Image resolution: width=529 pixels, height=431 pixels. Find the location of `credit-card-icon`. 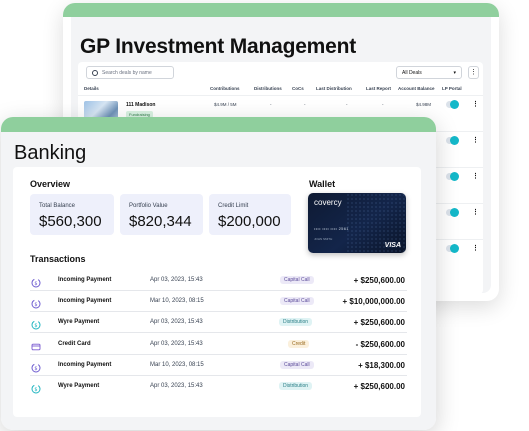

credit-card-icon is located at coordinates (36, 345).